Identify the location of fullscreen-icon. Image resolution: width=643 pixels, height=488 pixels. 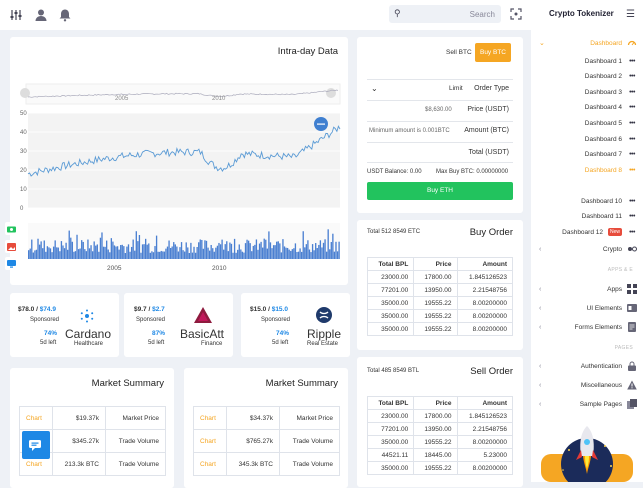
(516, 14).